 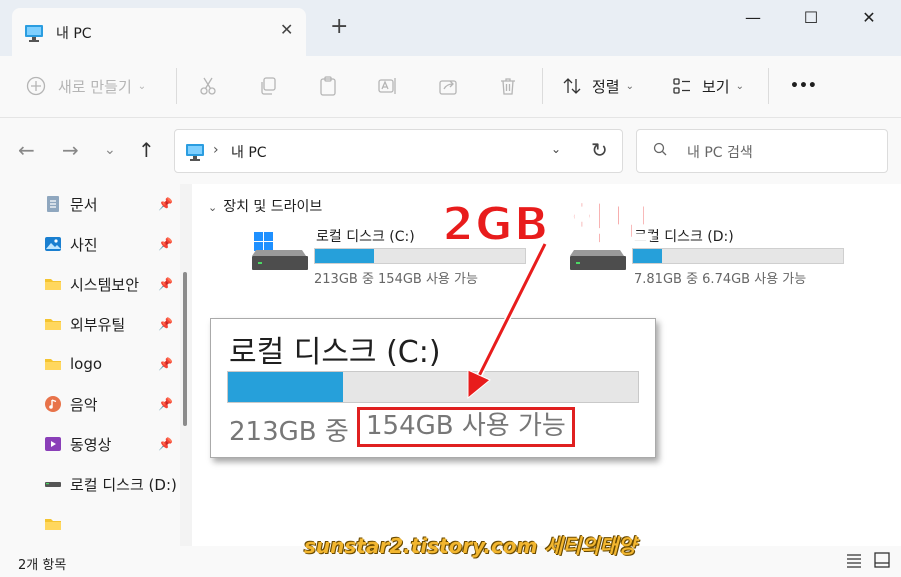 I want to click on sidebar-item-label: logo, so click(x=86, y=364).